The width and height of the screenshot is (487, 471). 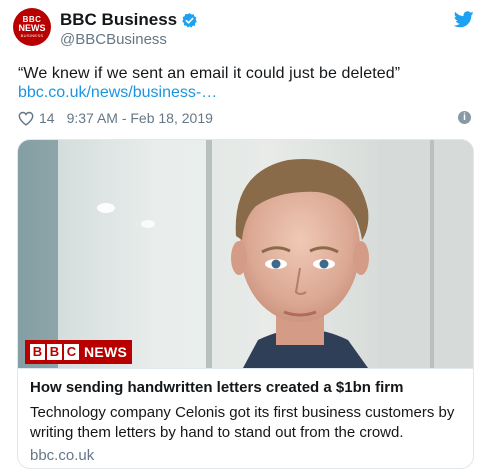 What do you see at coordinates (464, 19) in the screenshot?
I see `twitter-bird-icon` at bounding box center [464, 19].